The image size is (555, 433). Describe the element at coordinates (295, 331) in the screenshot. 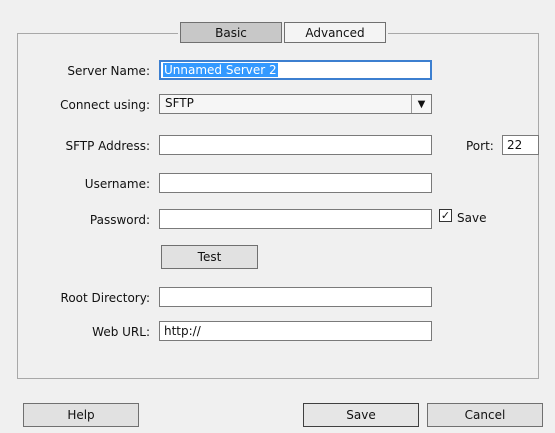

I see `web-url-input: http://` at that location.